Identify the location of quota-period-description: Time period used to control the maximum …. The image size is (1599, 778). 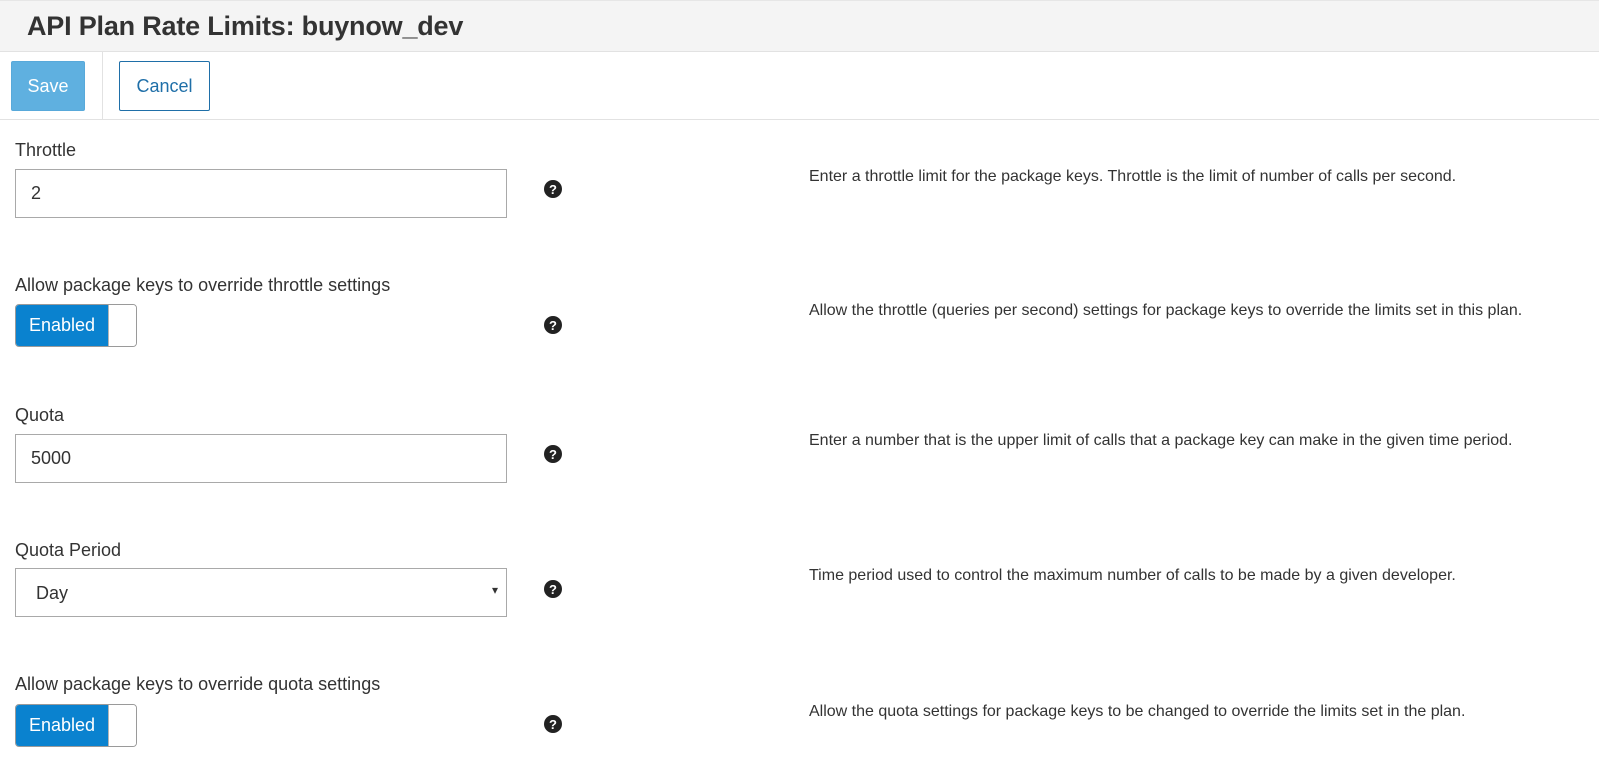
(1132, 575).